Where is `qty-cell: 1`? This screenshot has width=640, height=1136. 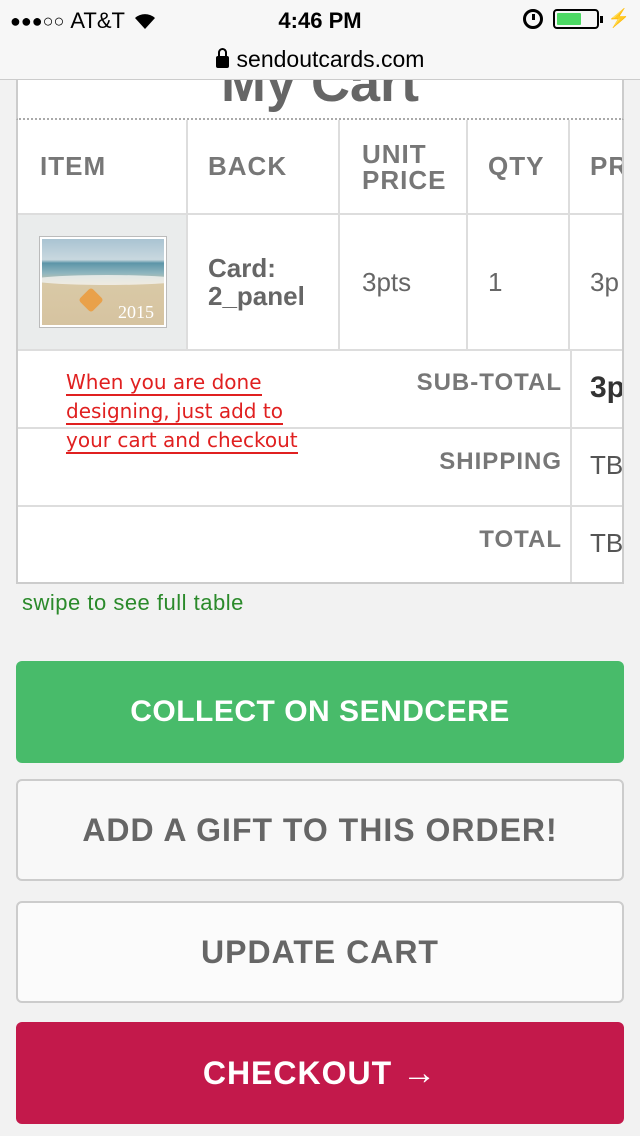 qty-cell: 1 is located at coordinates (519, 282).